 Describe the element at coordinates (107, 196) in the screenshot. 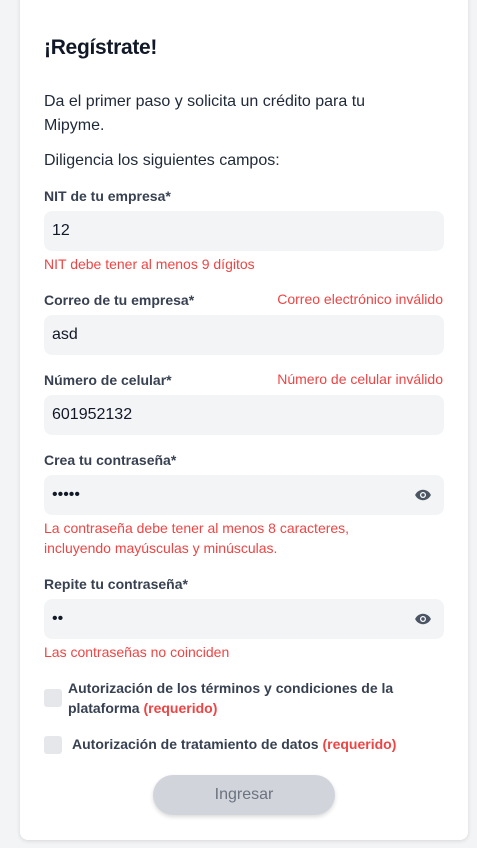

I see `nit-label: NIT de tu empresa*` at that location.